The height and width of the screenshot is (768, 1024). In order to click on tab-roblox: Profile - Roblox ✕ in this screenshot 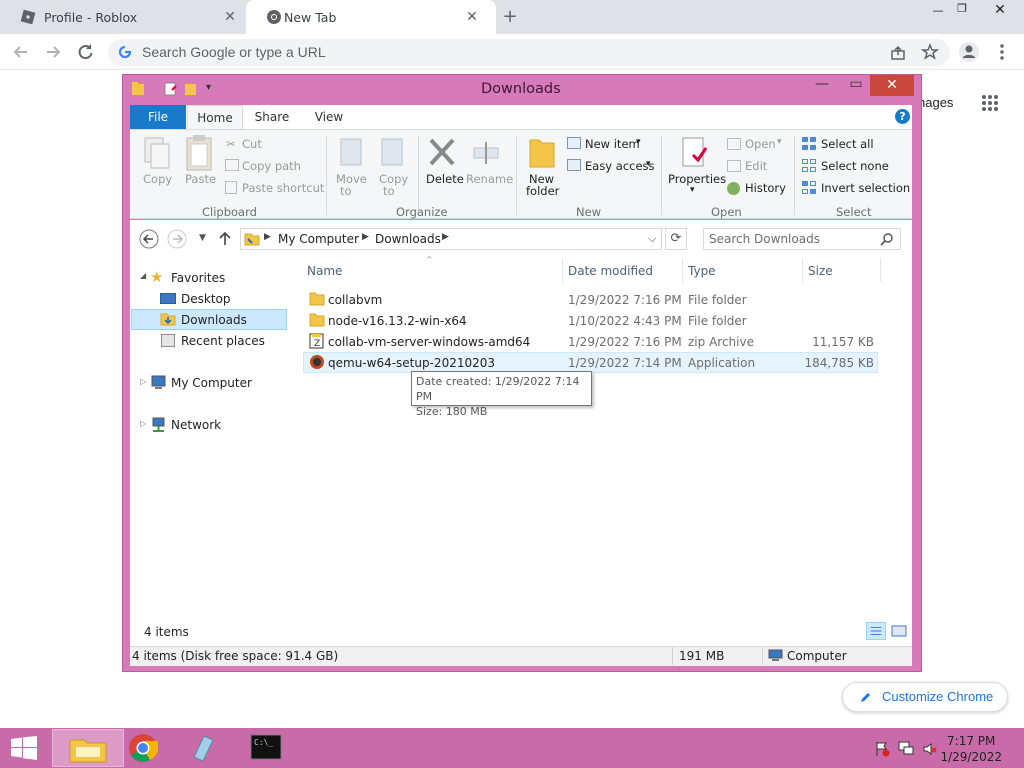, I will do `click(123, 17)`.